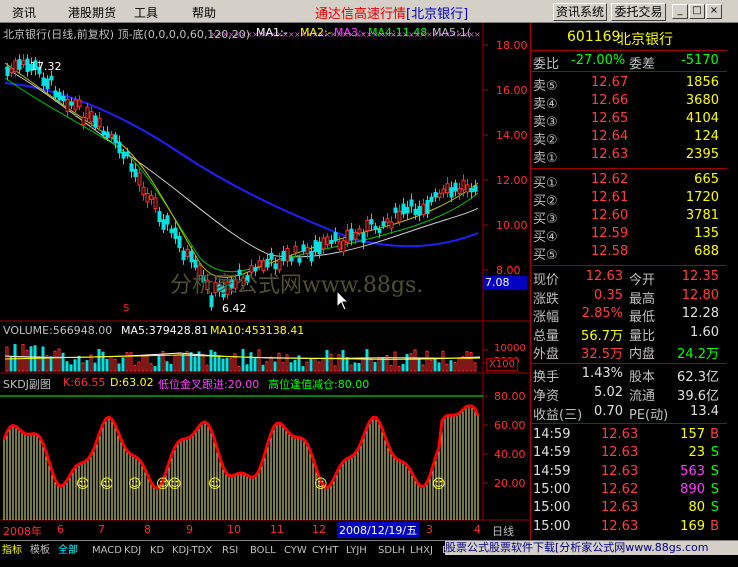 The image size is (738, 567). What do you see at coordinates (580, 12) in the screenshot?
I see `info-system-button: 资讯系统` at bounding box center [580, 12].